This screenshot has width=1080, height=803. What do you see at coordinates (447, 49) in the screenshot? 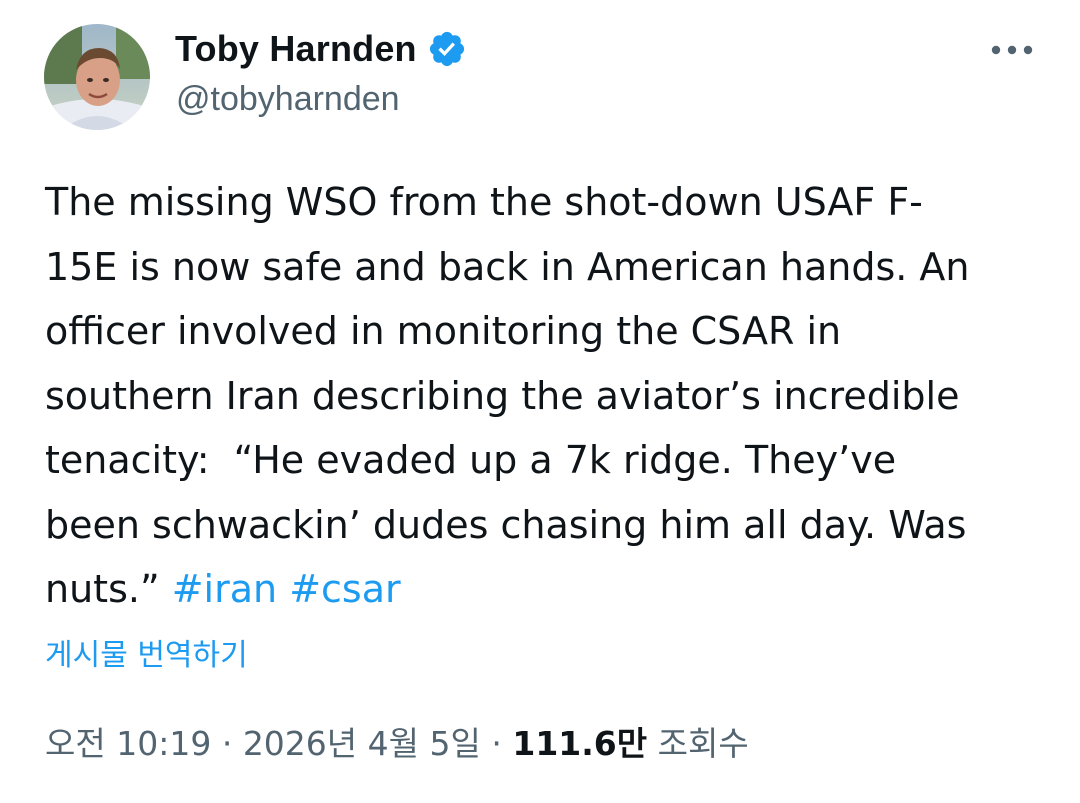
I see `verified-badge-icon` at bounding box center [447, 49].